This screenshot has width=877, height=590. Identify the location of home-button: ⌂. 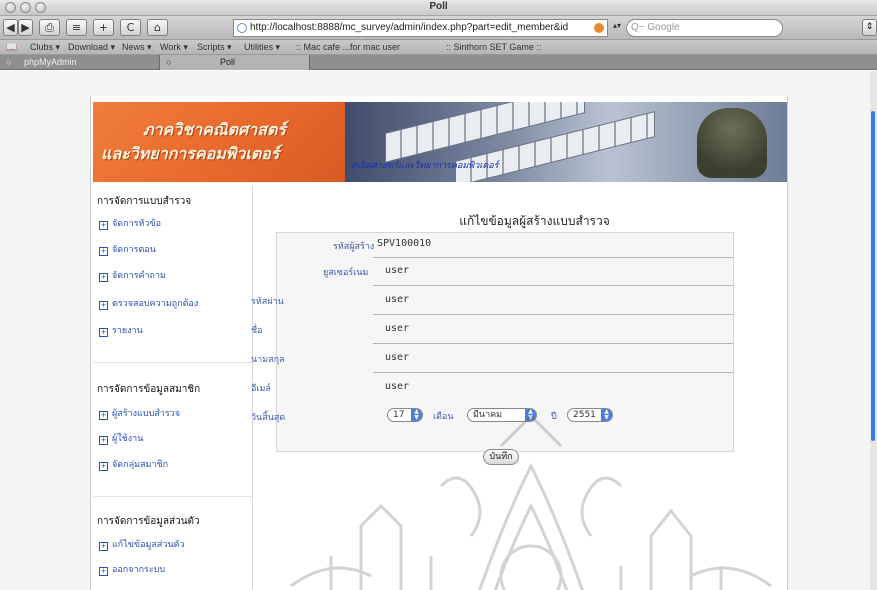
(157, 27).